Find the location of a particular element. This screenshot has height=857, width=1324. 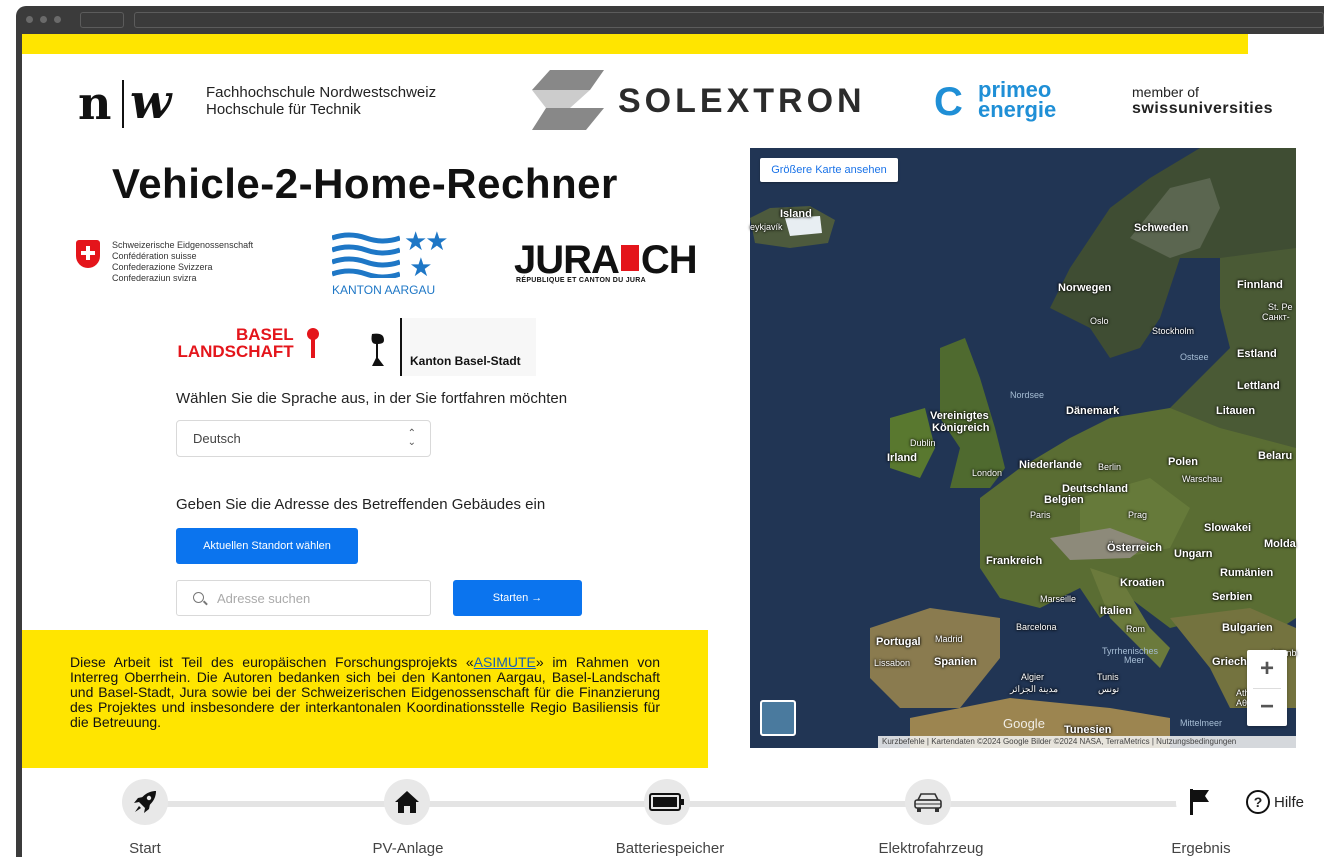

battery-icon is located at coordinates (666, 802).